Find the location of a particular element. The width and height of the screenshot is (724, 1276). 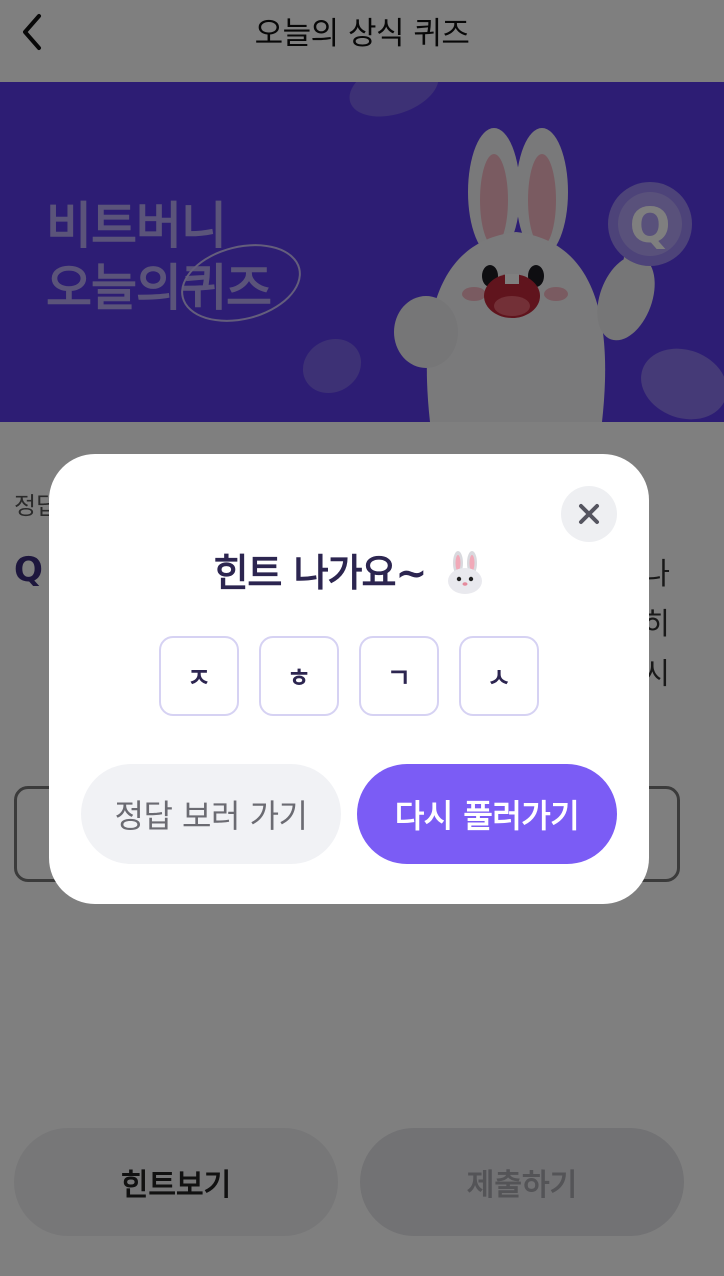

rabbit-face-icon is located at coordinates (464, 572).